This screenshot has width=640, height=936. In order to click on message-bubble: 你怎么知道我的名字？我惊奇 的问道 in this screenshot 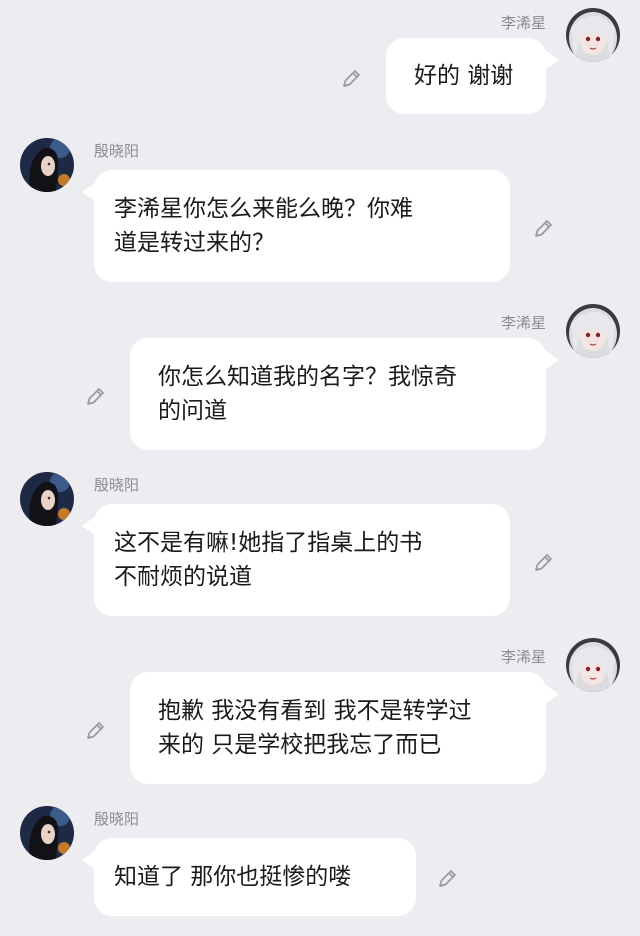, I will do `click(338, 394)`.